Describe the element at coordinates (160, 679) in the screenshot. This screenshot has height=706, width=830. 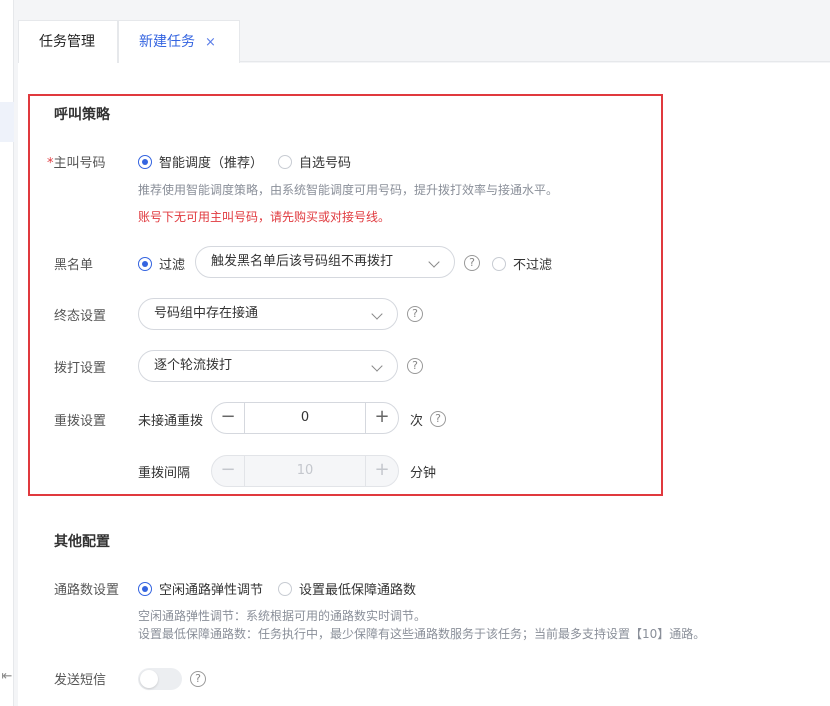
I see `sms-toggle` at that location.